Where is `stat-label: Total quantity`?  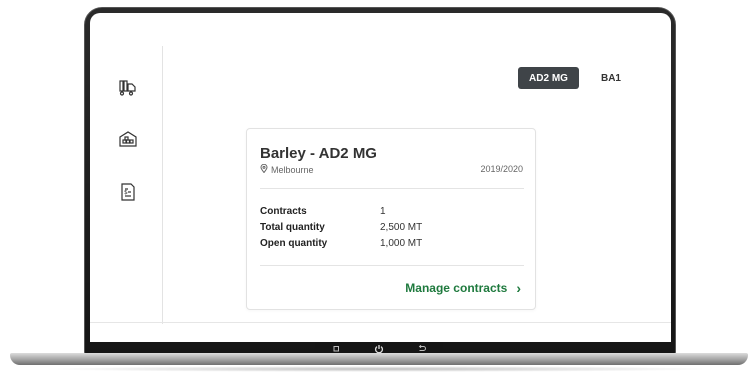
stat-label: Total quantity is located at coordinates (292, 227).